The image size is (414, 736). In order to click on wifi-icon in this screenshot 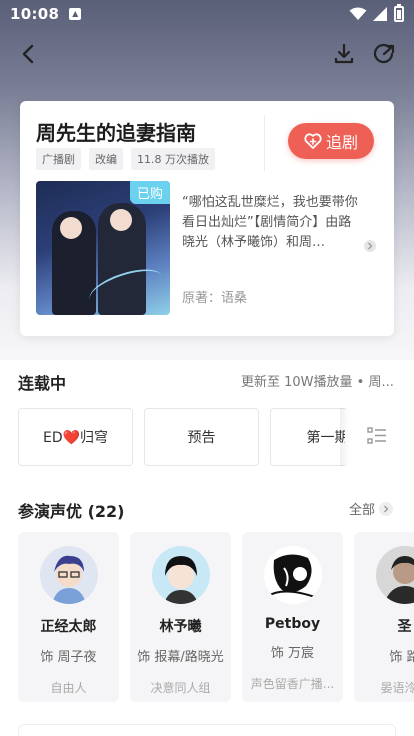, I will do `click(358, 13)`.